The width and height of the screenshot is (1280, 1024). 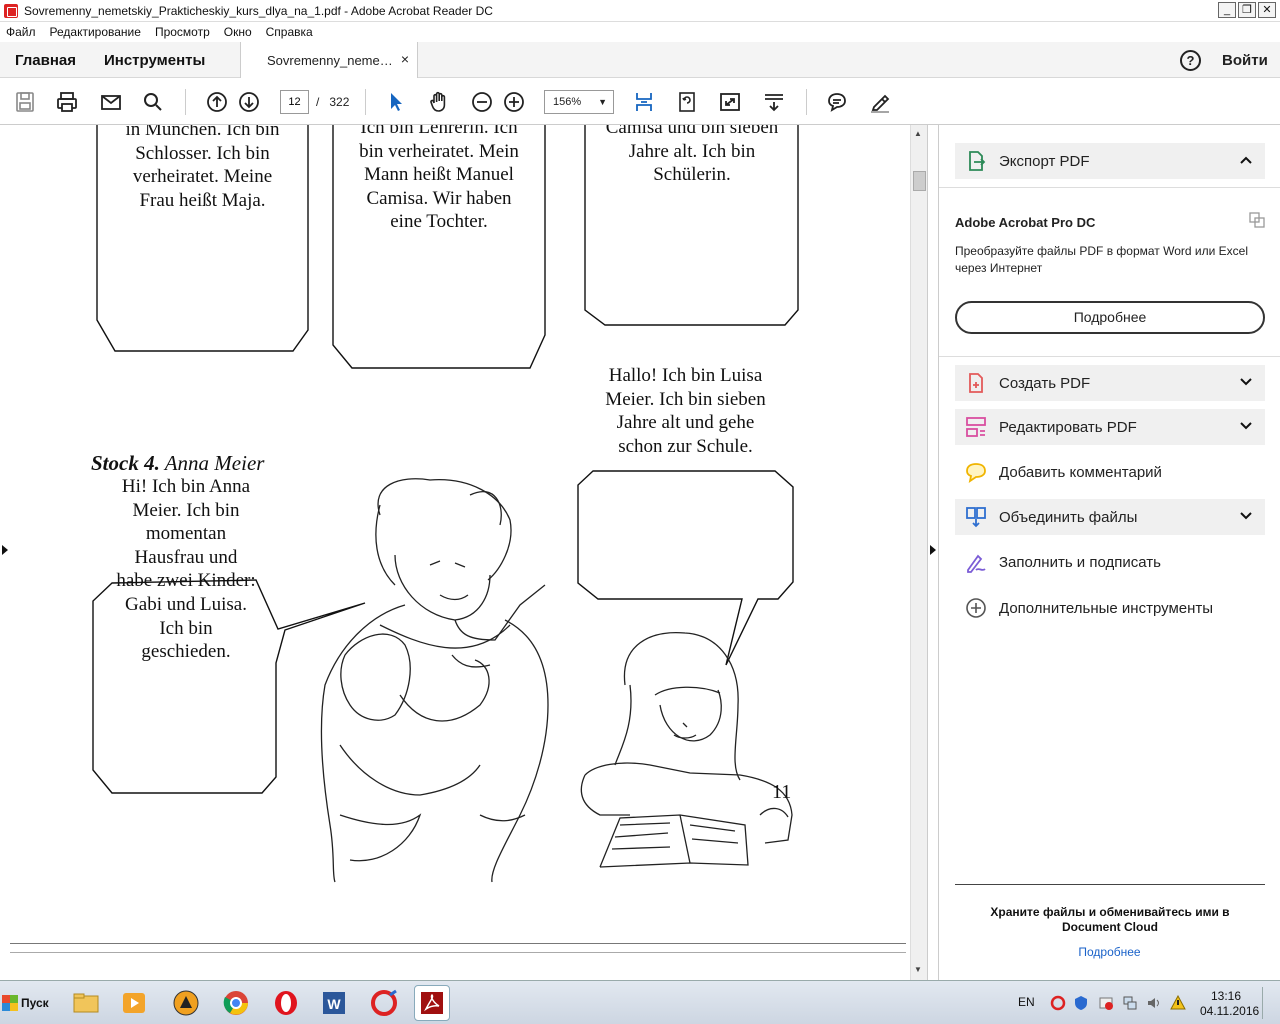 What do you see at coordinates (439, 222) in the screenshot?
I see `bubble-line: eine Tochter.` at bounding box center [439, 222].